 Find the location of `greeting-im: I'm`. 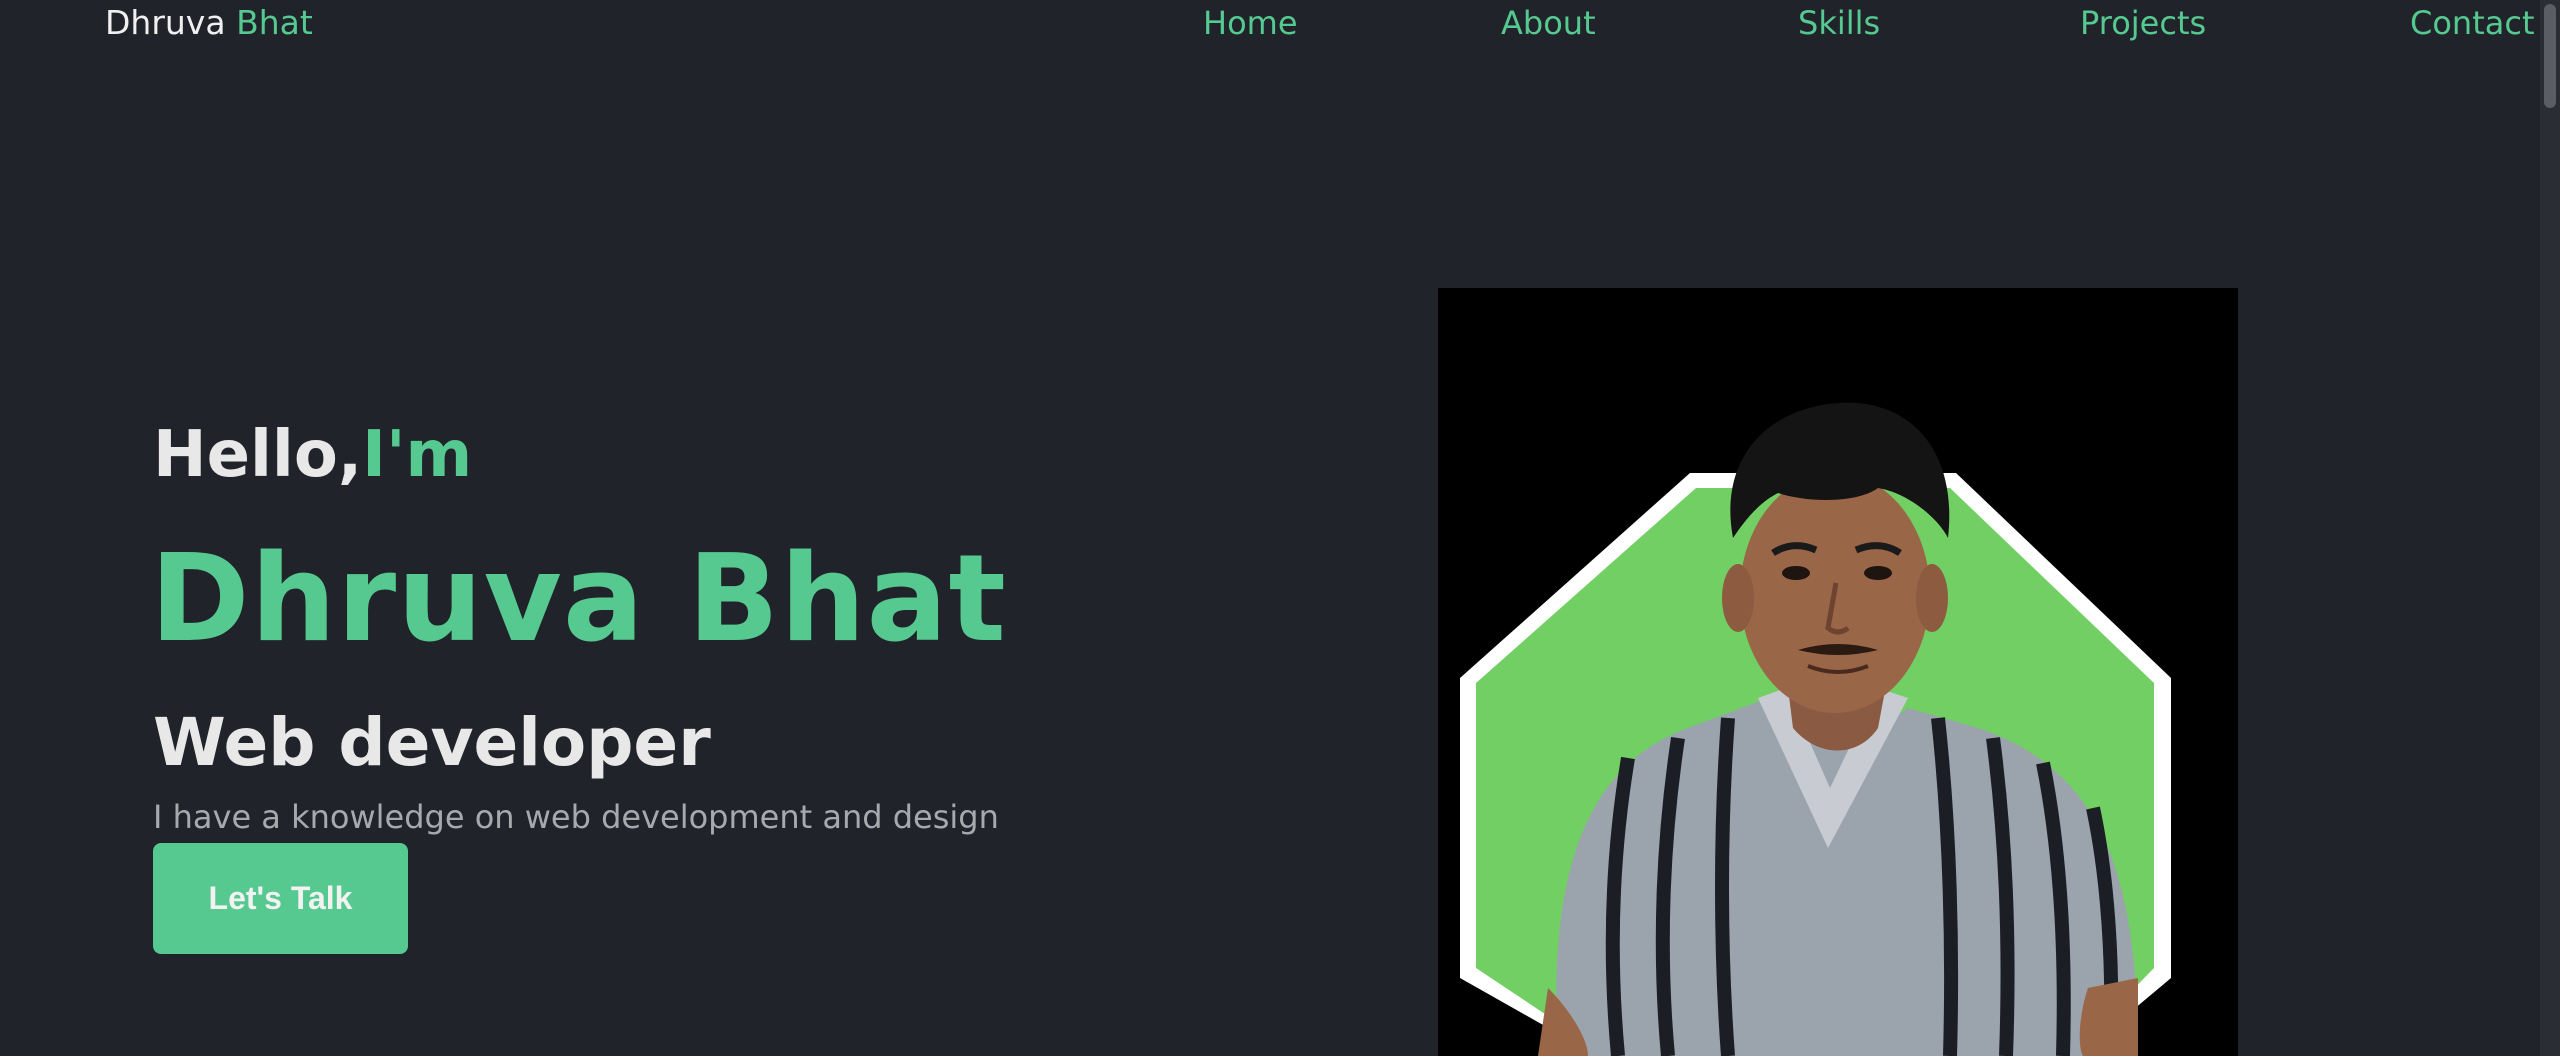

greeting-im: I'm is located at coordinates (417, 455).